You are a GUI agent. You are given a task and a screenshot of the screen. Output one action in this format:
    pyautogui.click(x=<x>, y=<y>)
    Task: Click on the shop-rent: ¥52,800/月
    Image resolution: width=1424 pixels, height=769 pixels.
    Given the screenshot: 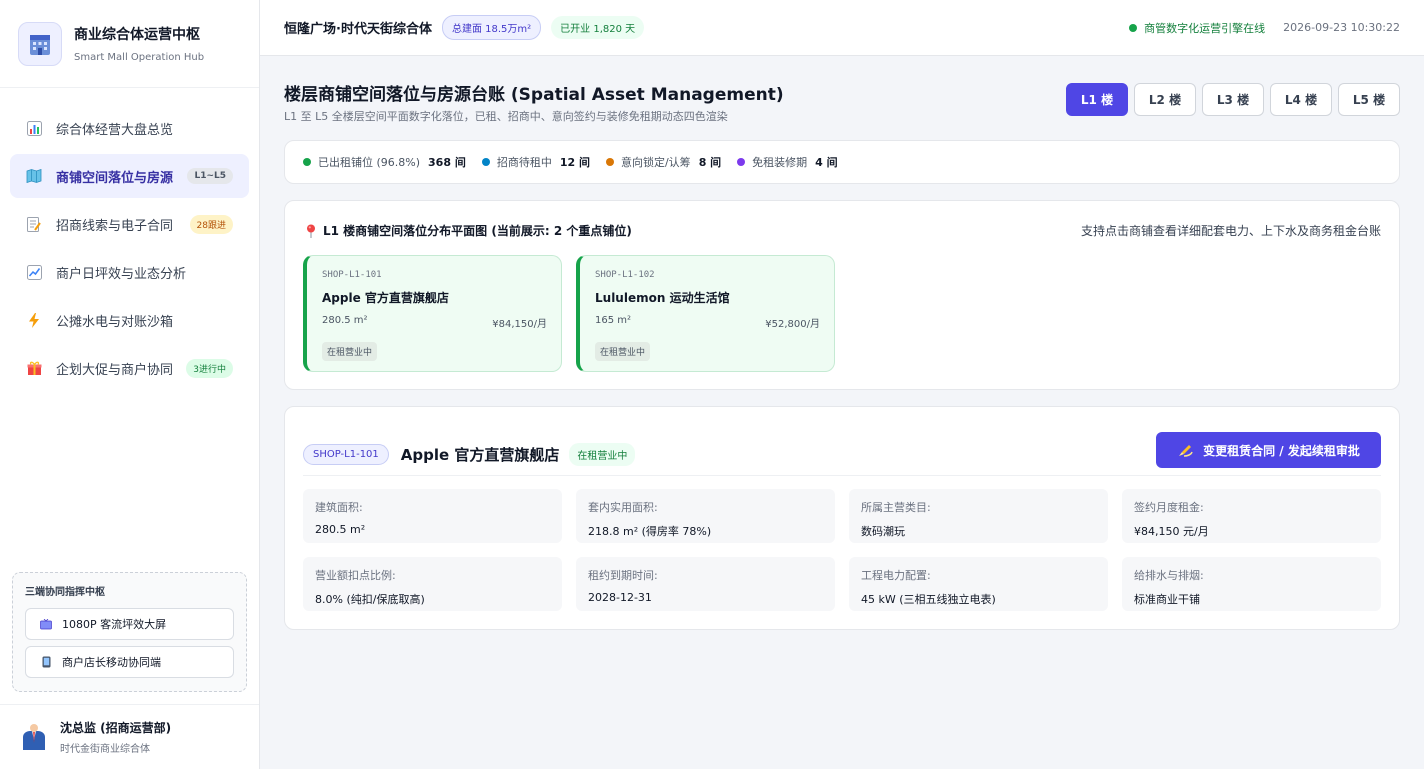 What is the action you would take?
    pyautogui.click(x=792, y=324)
    